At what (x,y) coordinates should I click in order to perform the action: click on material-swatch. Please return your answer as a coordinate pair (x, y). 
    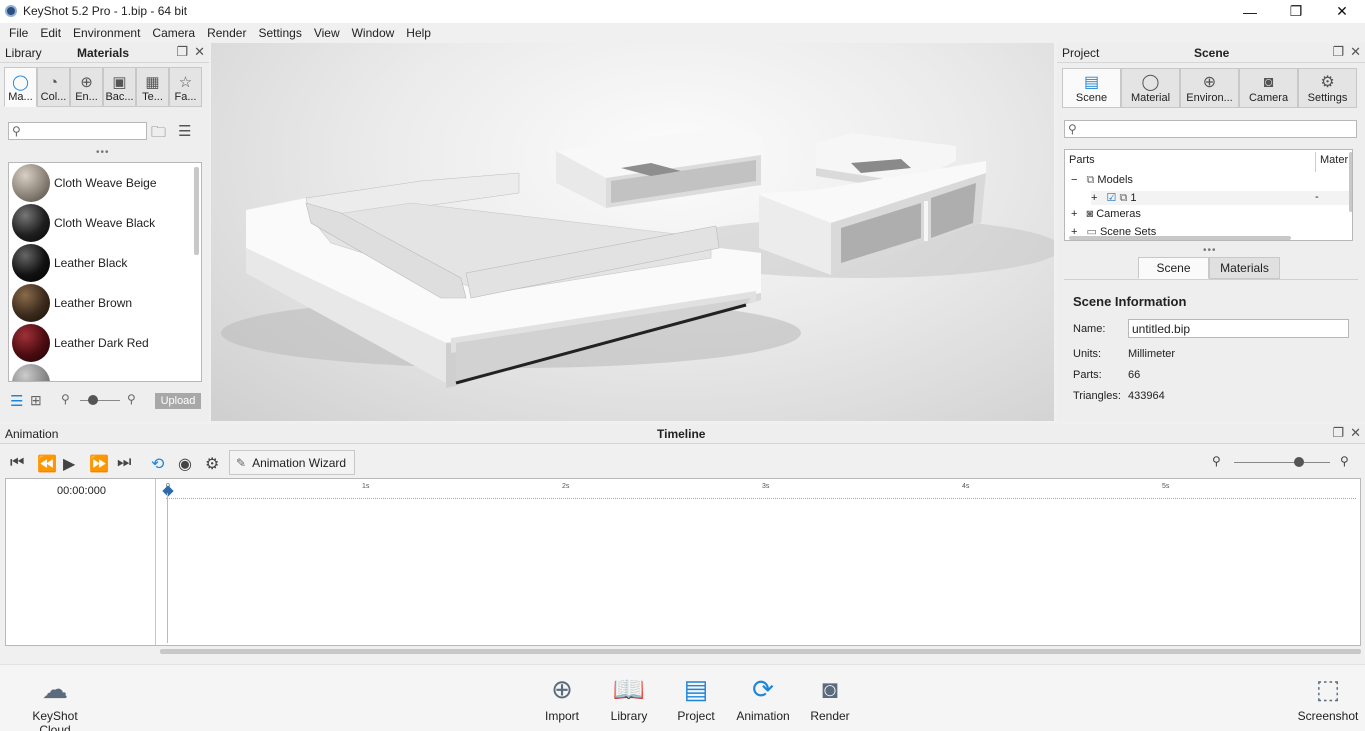
    Looking at the image, I should click on (31, 303).